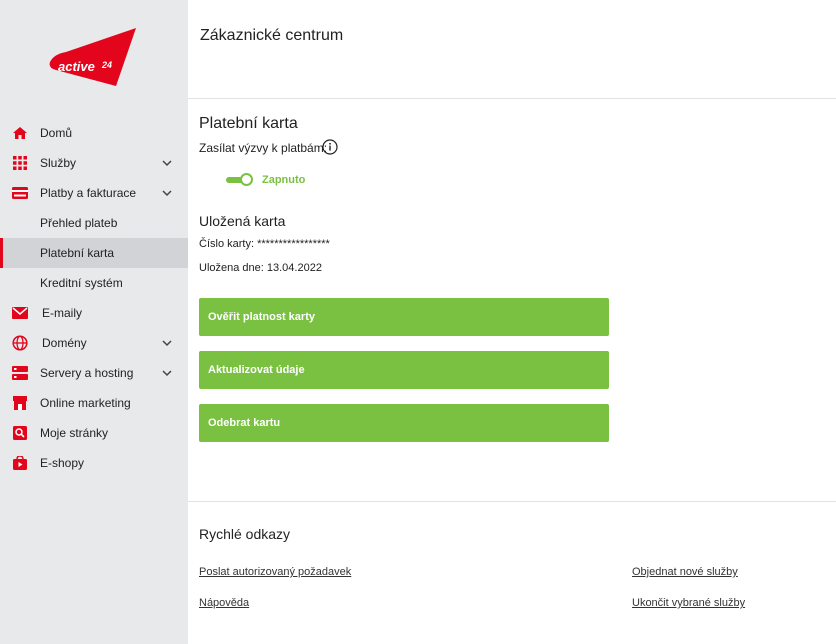 The height and width of the screenshot is (644, 836). I want to click on sidebar-item-label: Platby a fakturace, so click(88, 193).